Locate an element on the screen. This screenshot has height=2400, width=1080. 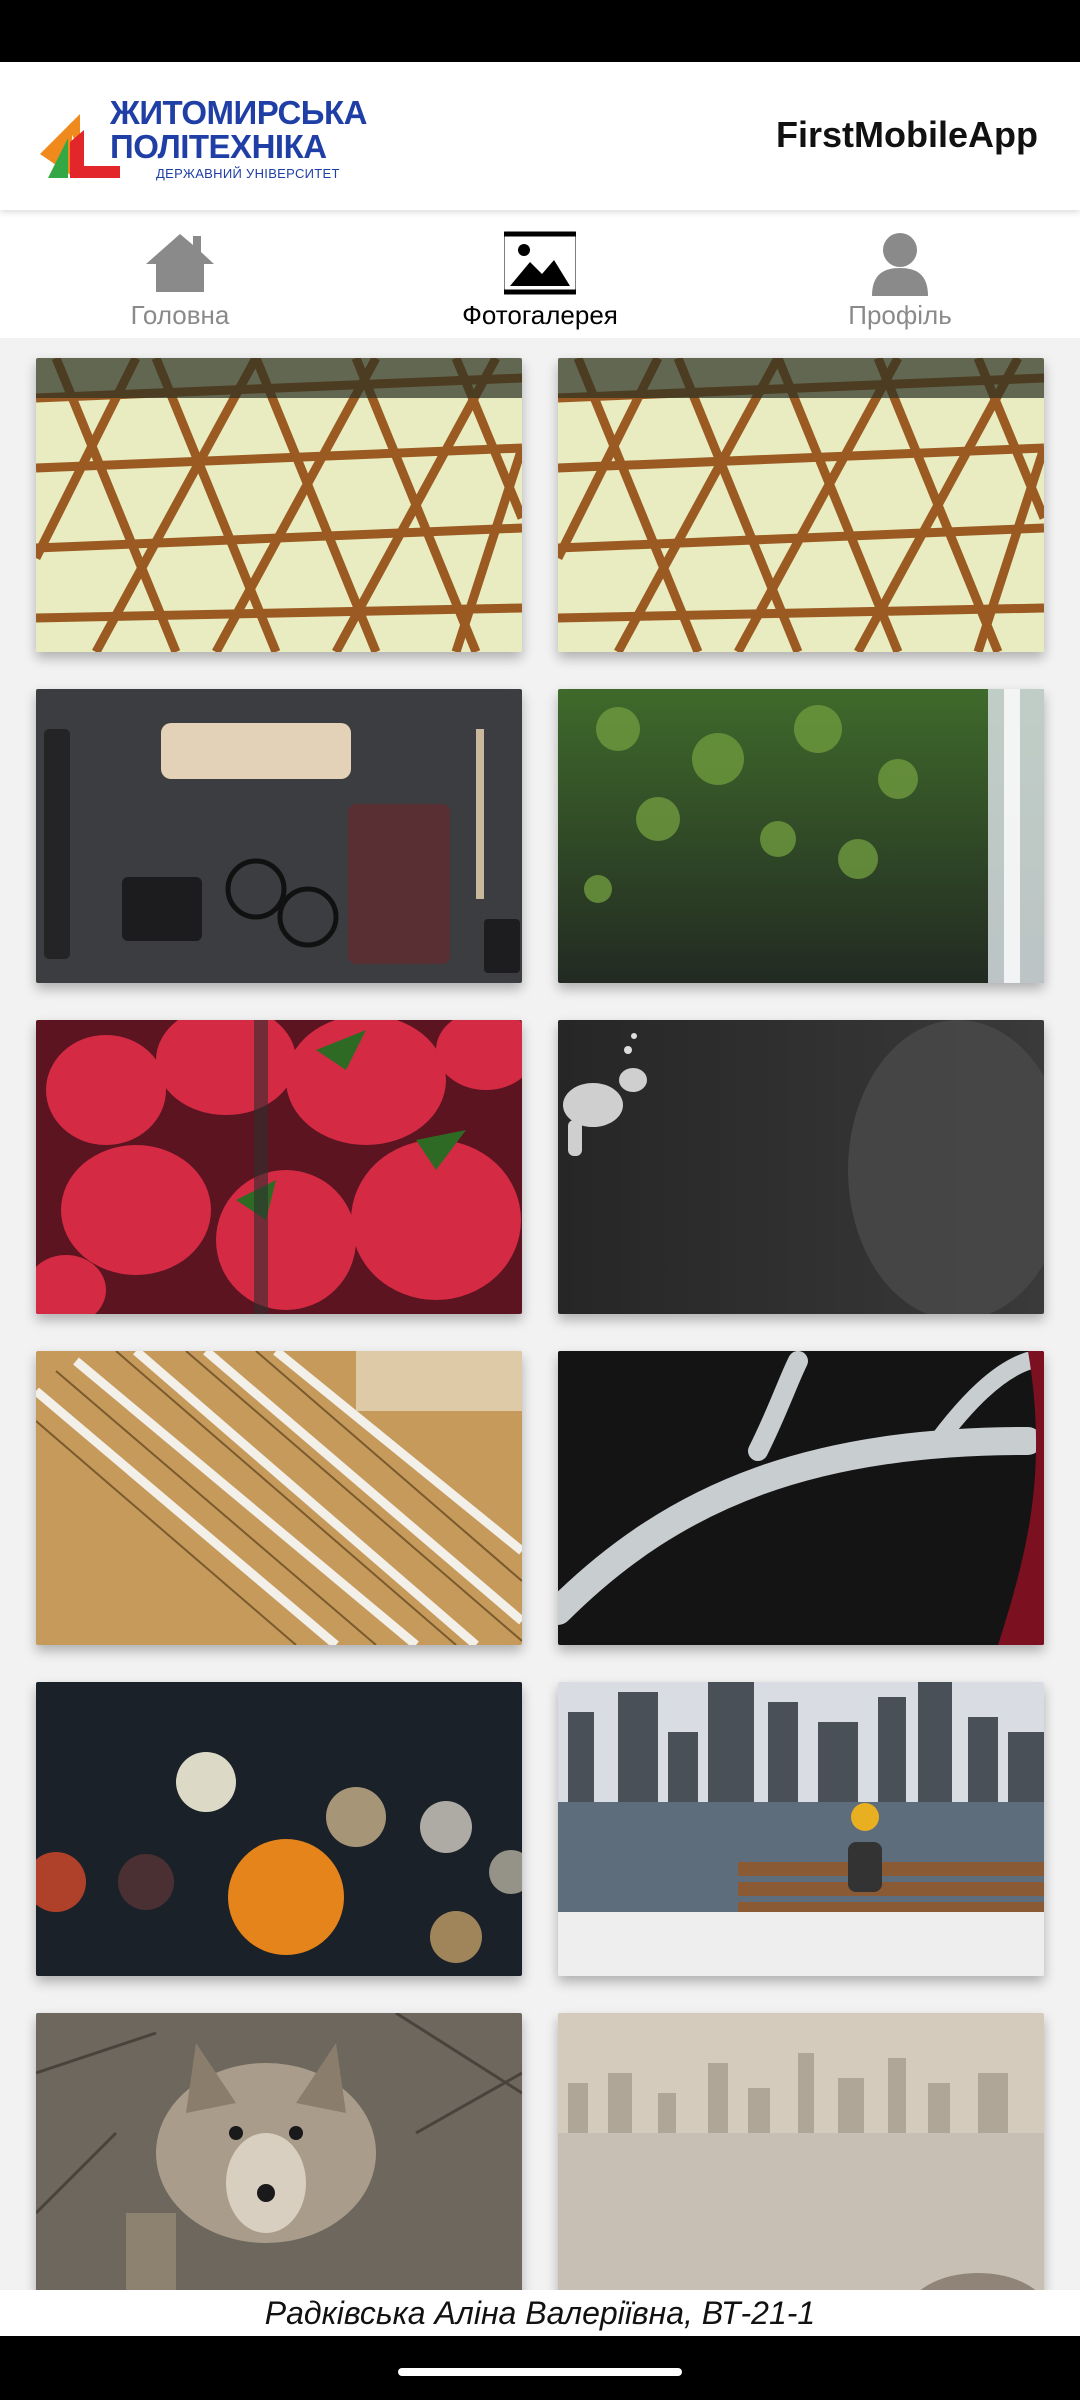
tab-home-label: Головна is located at coordinates (180, 315).